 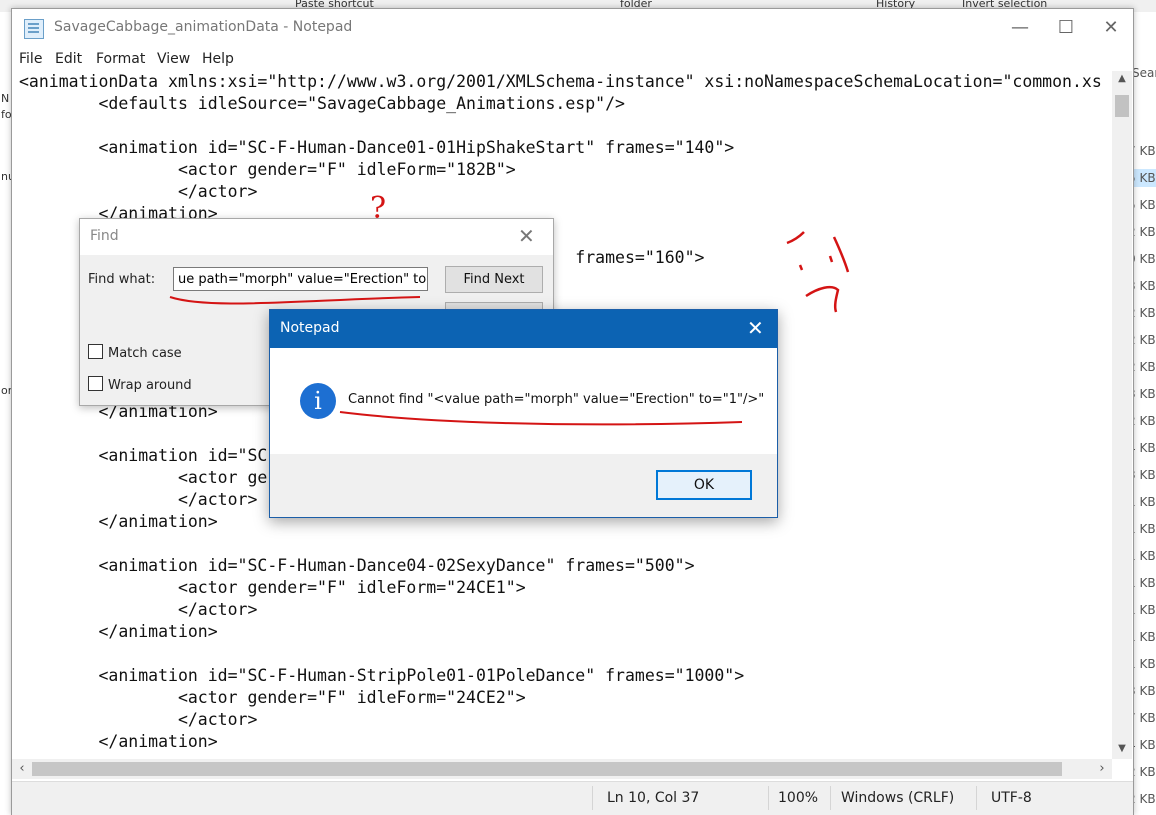 What do you see at coordinates (34, 29) in the screenshot?
I see `notepad-app-icon` at bounding box center [34, 29].